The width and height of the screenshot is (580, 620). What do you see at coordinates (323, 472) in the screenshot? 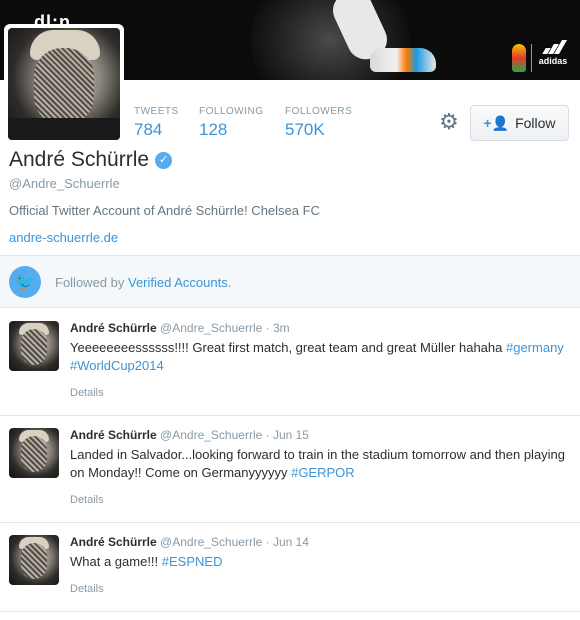
I see `tweet-hashtags: #GERPOR` at bounding box center [323, 472].